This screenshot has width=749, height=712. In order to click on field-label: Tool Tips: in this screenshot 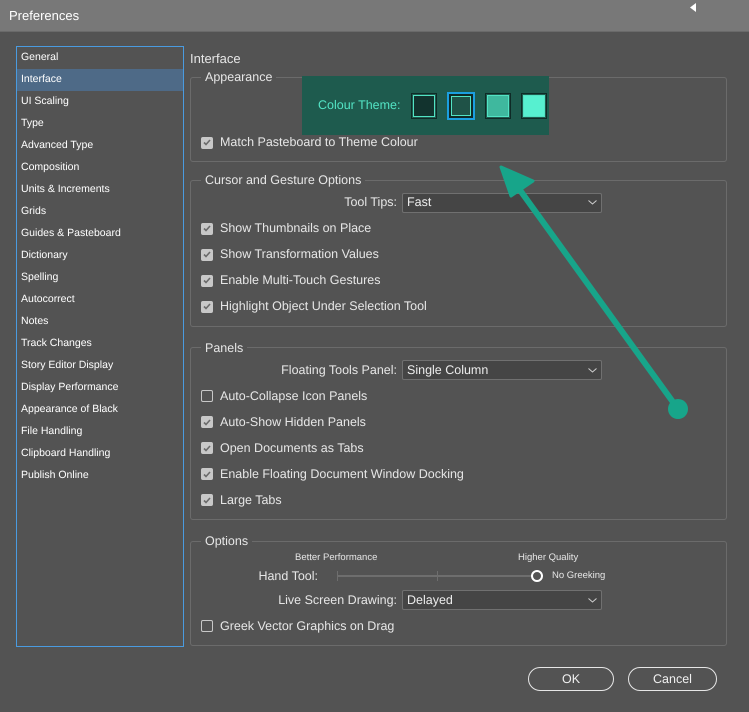, I will do `click(370, 203)`.